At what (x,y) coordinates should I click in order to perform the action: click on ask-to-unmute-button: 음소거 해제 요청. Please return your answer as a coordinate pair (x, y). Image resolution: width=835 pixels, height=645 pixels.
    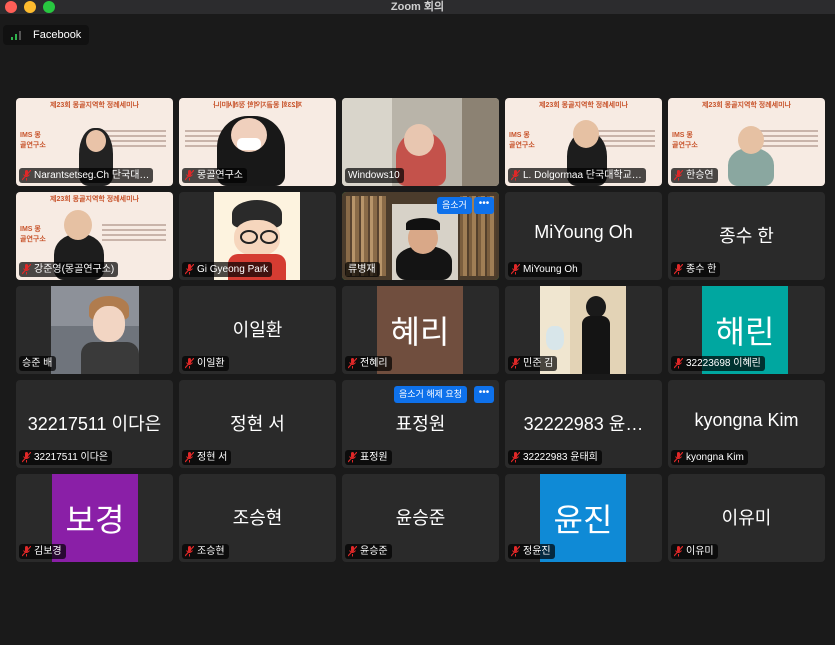
    Looking at the image, I should click on (430, 394).